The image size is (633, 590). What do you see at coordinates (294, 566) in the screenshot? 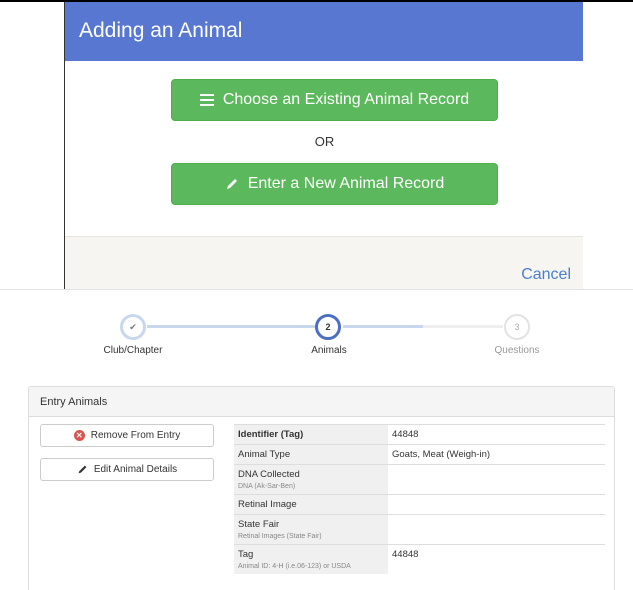
I see `row-sublabel: Animal ID: 4-H (i.e.06-123) or USDA` at bounding box center [294, 566].